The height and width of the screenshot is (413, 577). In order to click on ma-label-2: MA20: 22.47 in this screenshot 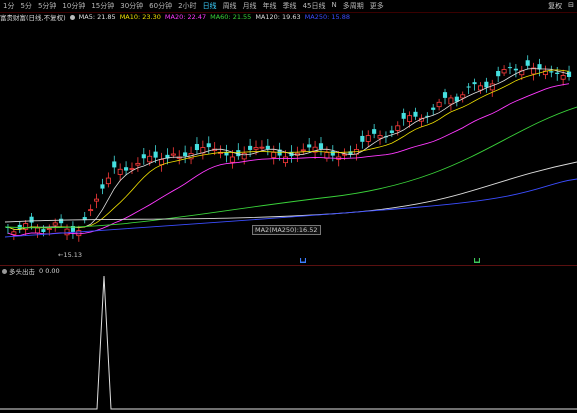, I will do `click(185, 17)`.